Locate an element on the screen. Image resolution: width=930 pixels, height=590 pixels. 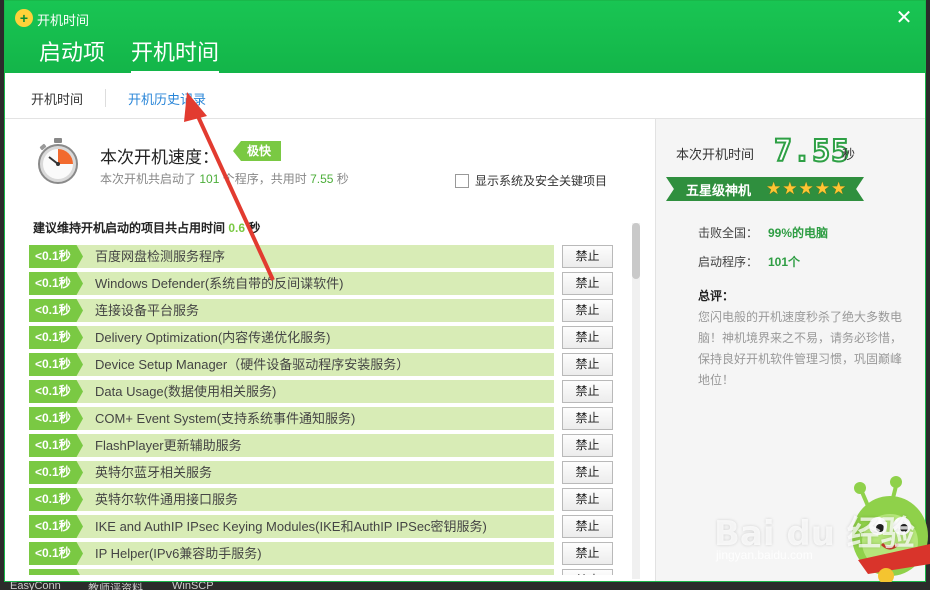
show-system-checkbox: 显示系统及安全关键项目 is located at coordinates (531, 180).